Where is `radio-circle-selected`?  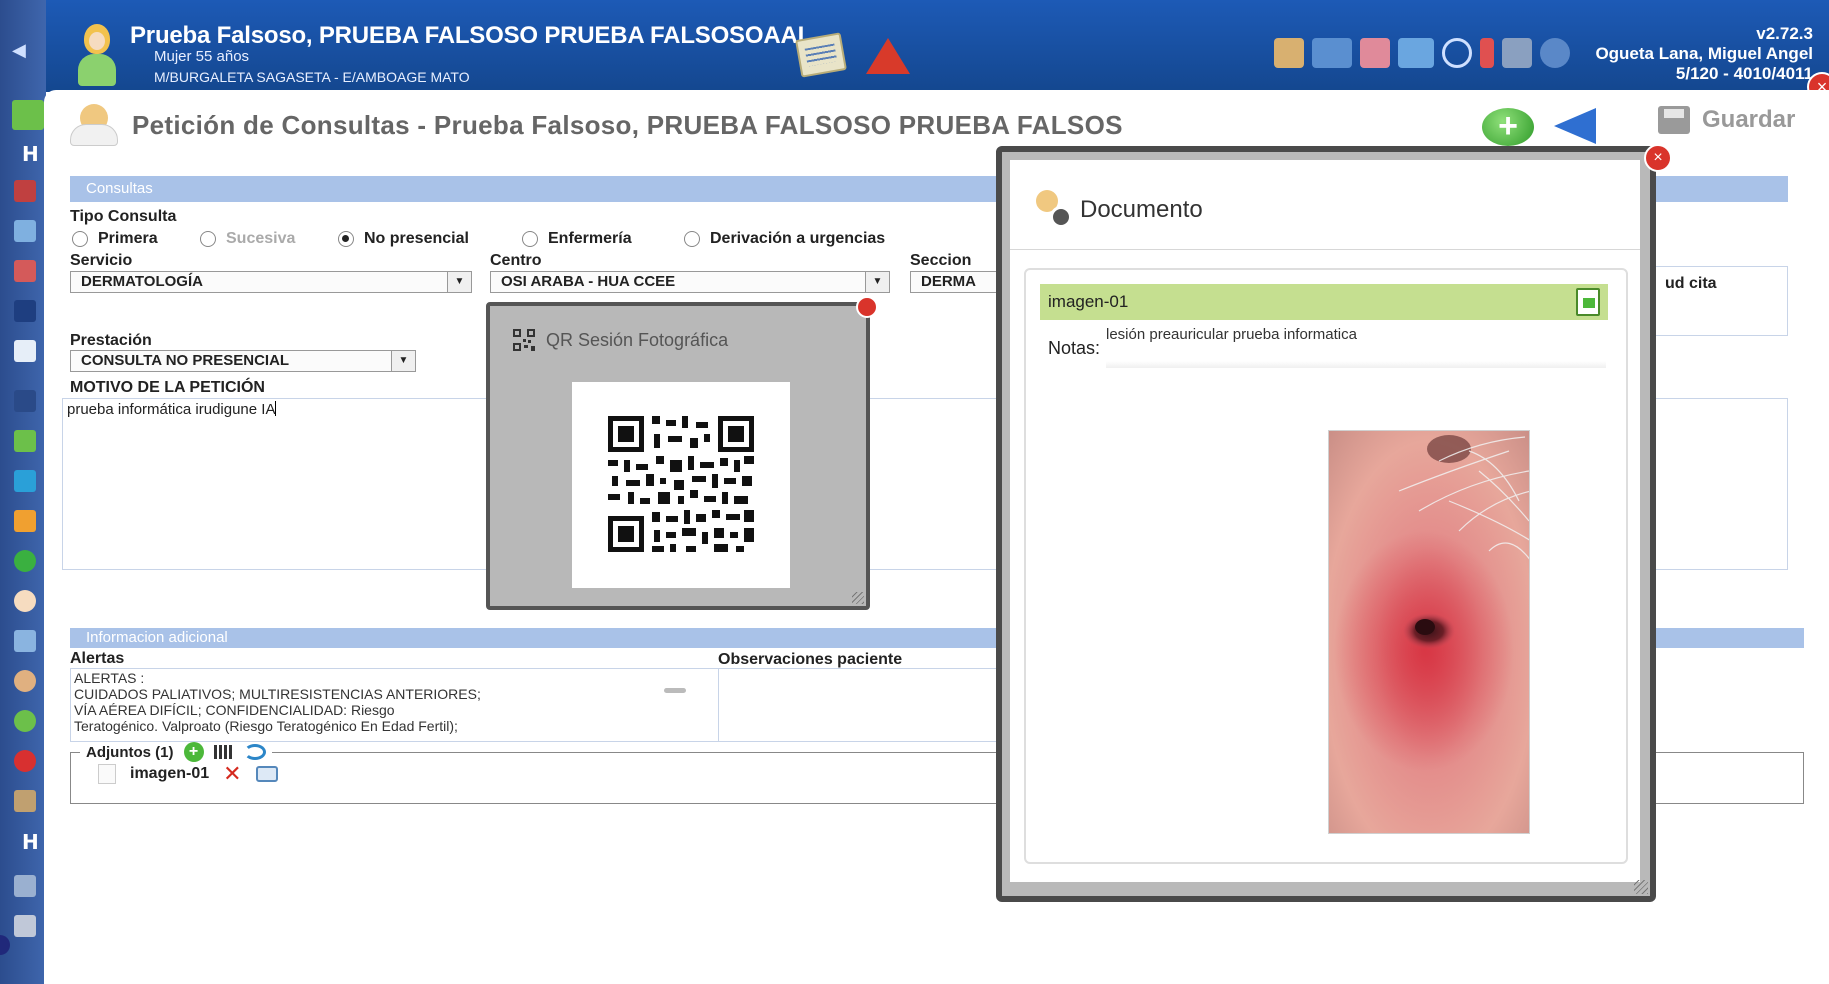 radio-circle-selected is located at coordinates (346, 239).